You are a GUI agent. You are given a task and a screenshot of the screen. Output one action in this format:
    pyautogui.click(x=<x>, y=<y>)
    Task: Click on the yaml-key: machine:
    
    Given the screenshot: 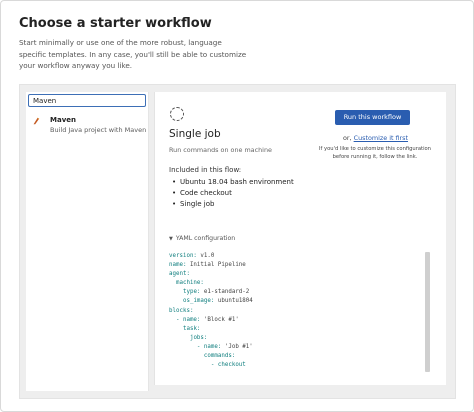 What is the action you would take?
    pyautogui.click(x=189, y=283)
    